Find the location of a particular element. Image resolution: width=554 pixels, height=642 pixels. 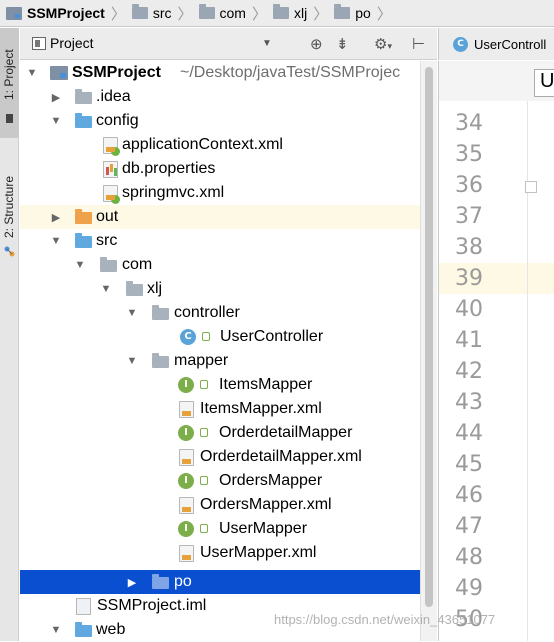

tree-node-ordersmapper-xml: OrdersMapper.xml is located at coordinates (220, 505).